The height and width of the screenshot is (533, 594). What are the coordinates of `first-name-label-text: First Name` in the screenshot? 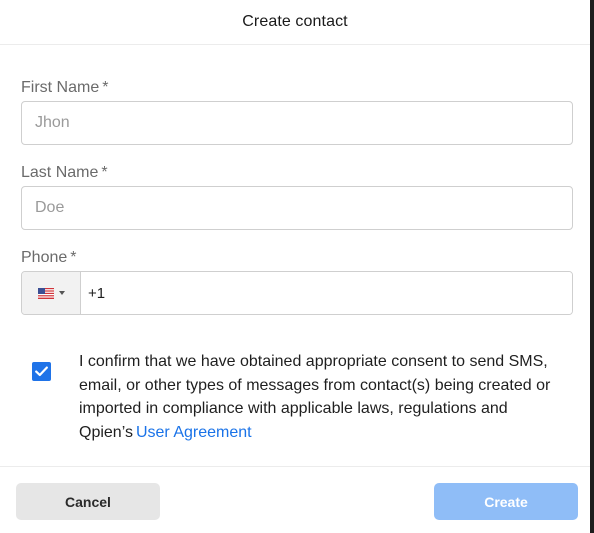 It's located at (60, 87).